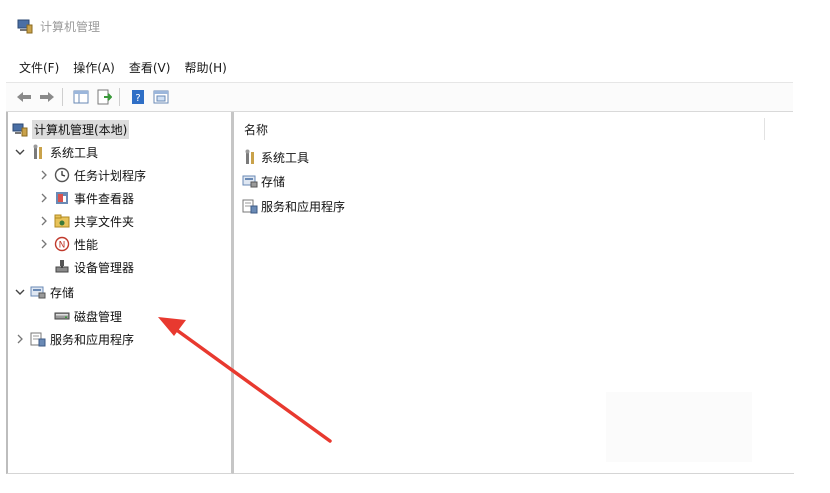 The height and width of the screenshot is (493, 830). I want to click on tree-item-disk-management: 磁盘管理, so click(86, 316).